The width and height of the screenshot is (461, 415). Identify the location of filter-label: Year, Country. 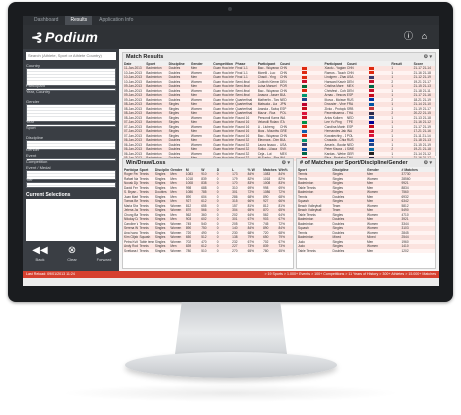
(38, 91).